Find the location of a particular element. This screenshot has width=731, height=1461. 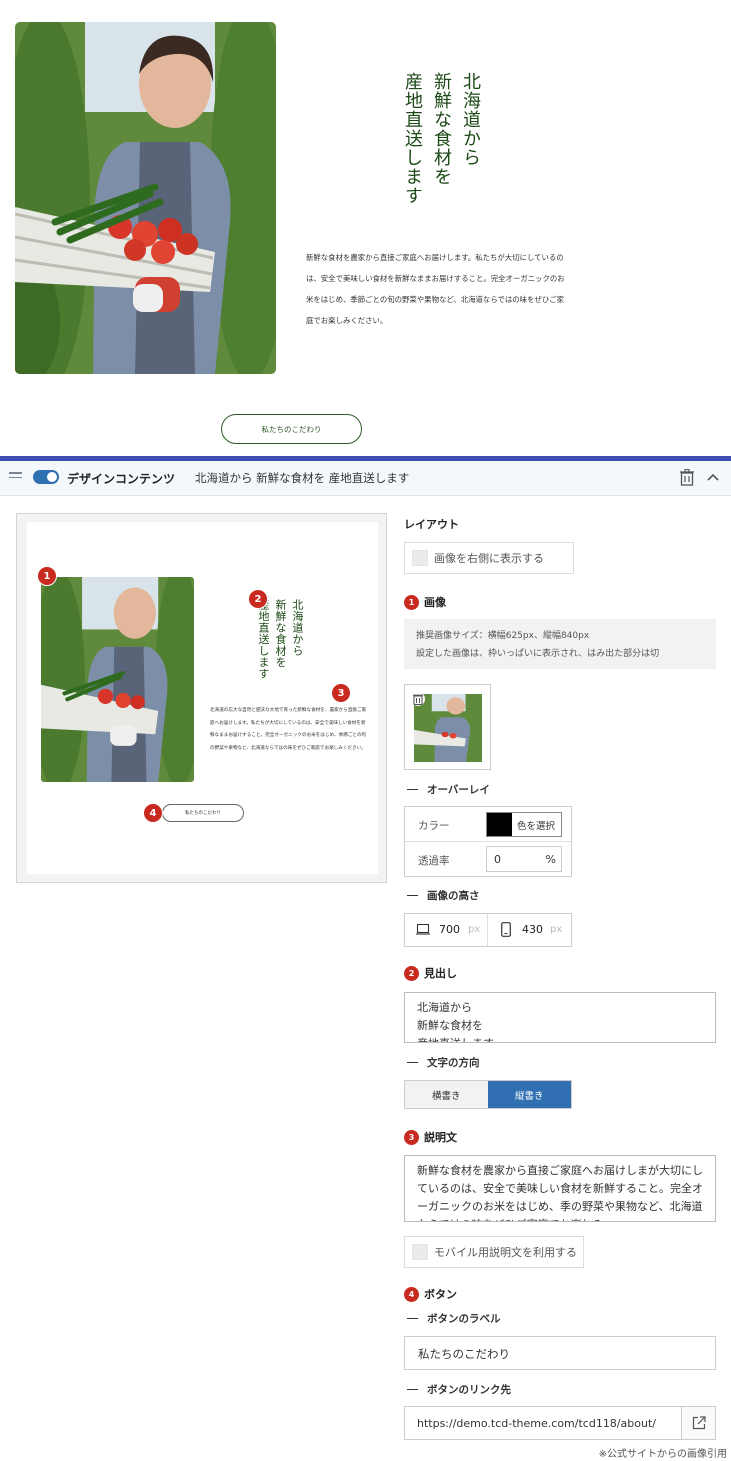

mobile-height-input: 430 px is located at coordinates (529, 930).